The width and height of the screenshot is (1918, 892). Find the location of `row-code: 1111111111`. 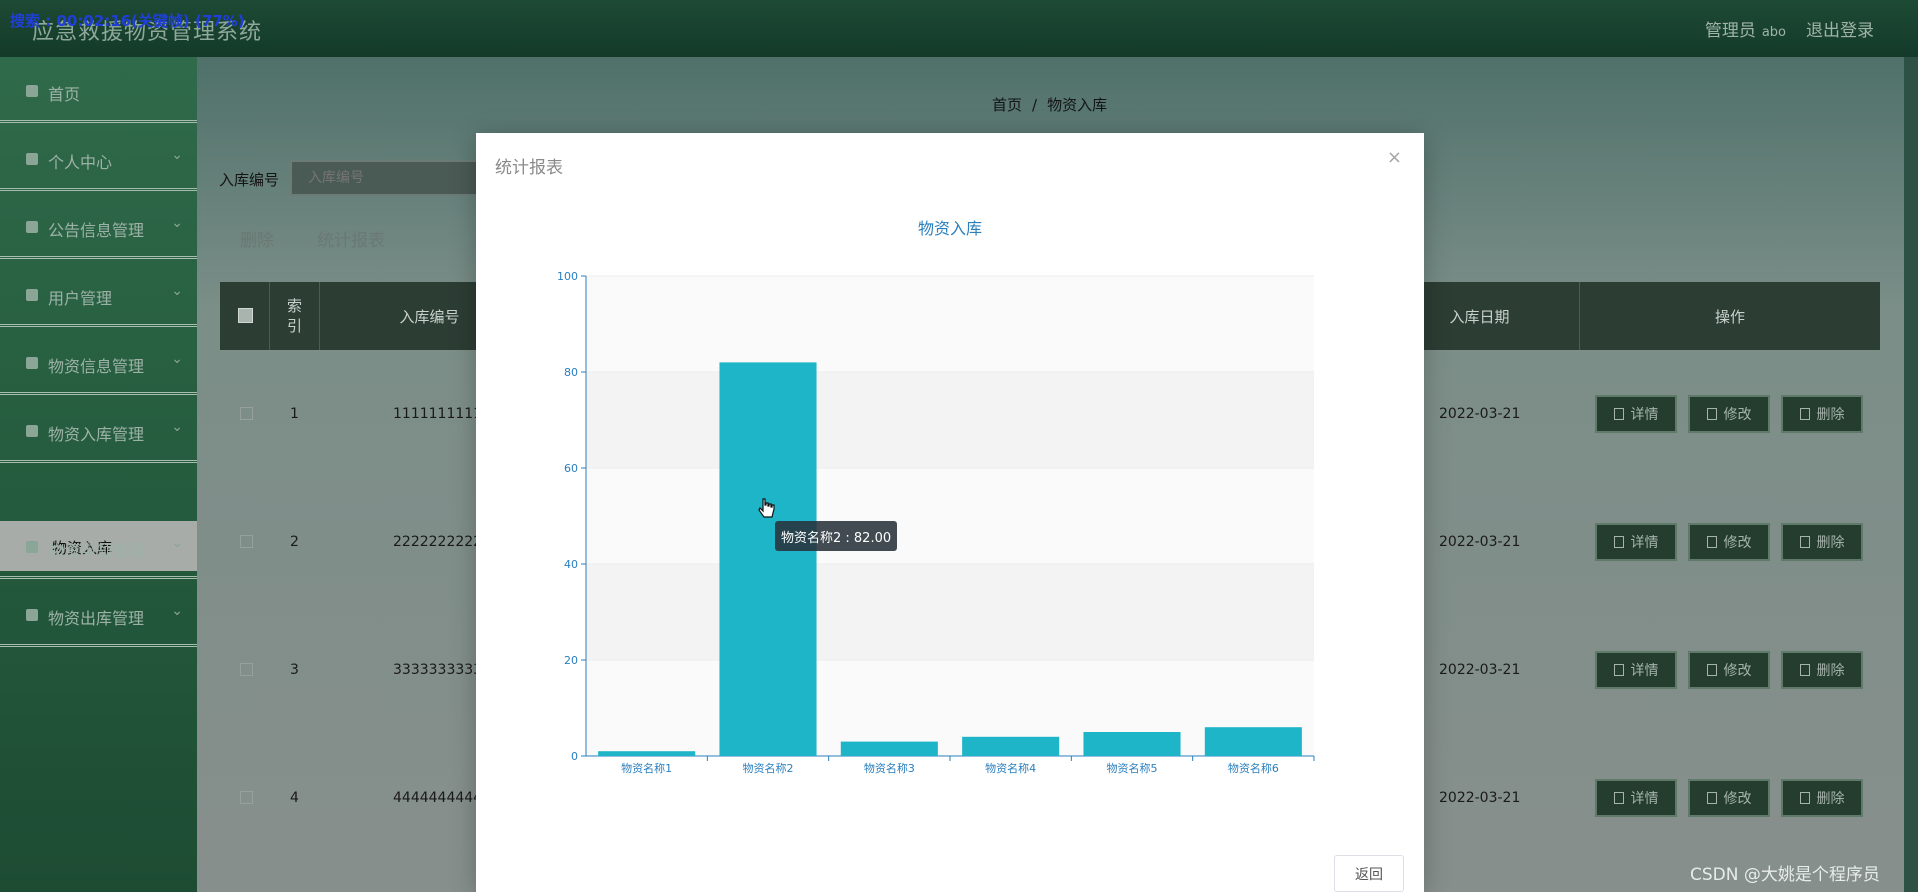

row-code: 1111111111 is located at coordinates (438, 414).